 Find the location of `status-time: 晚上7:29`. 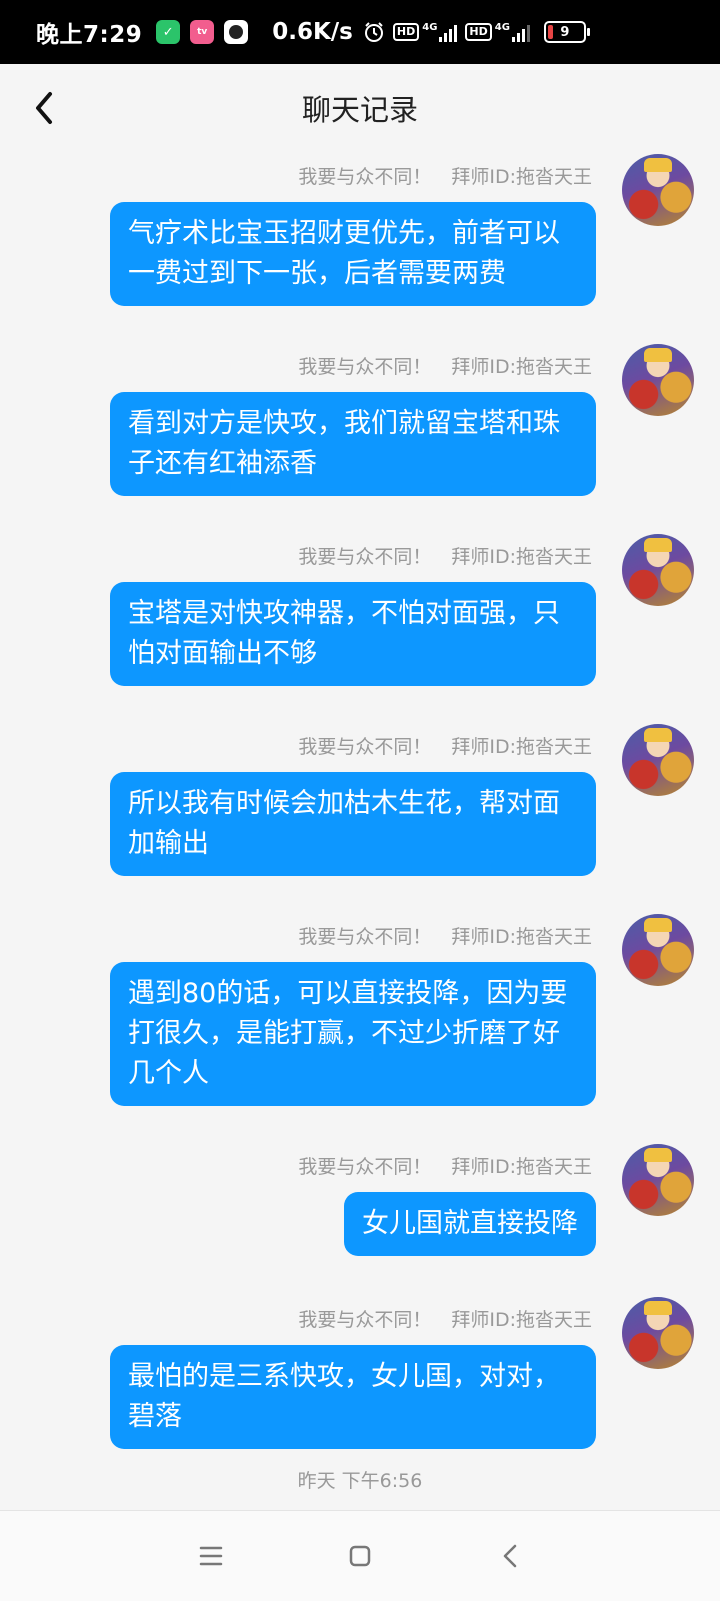

status-time: 晚上7:29 is located at coordinates (89, 35).